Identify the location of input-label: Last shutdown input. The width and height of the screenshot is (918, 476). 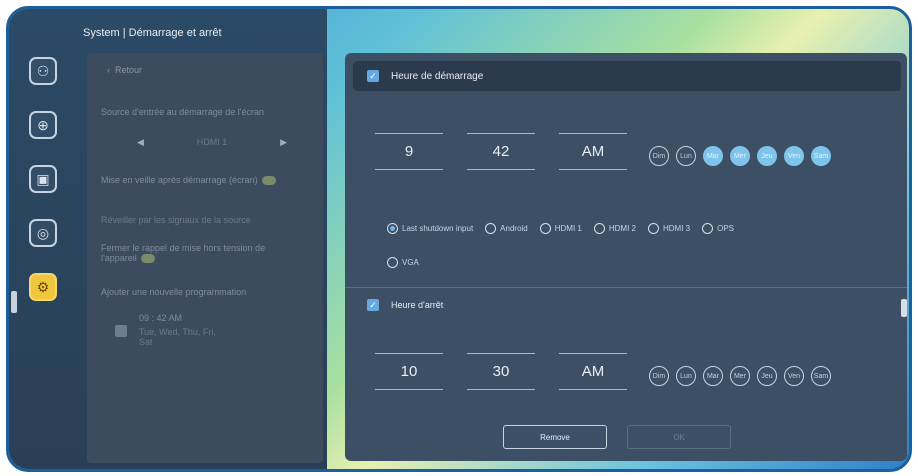
(438, 228).